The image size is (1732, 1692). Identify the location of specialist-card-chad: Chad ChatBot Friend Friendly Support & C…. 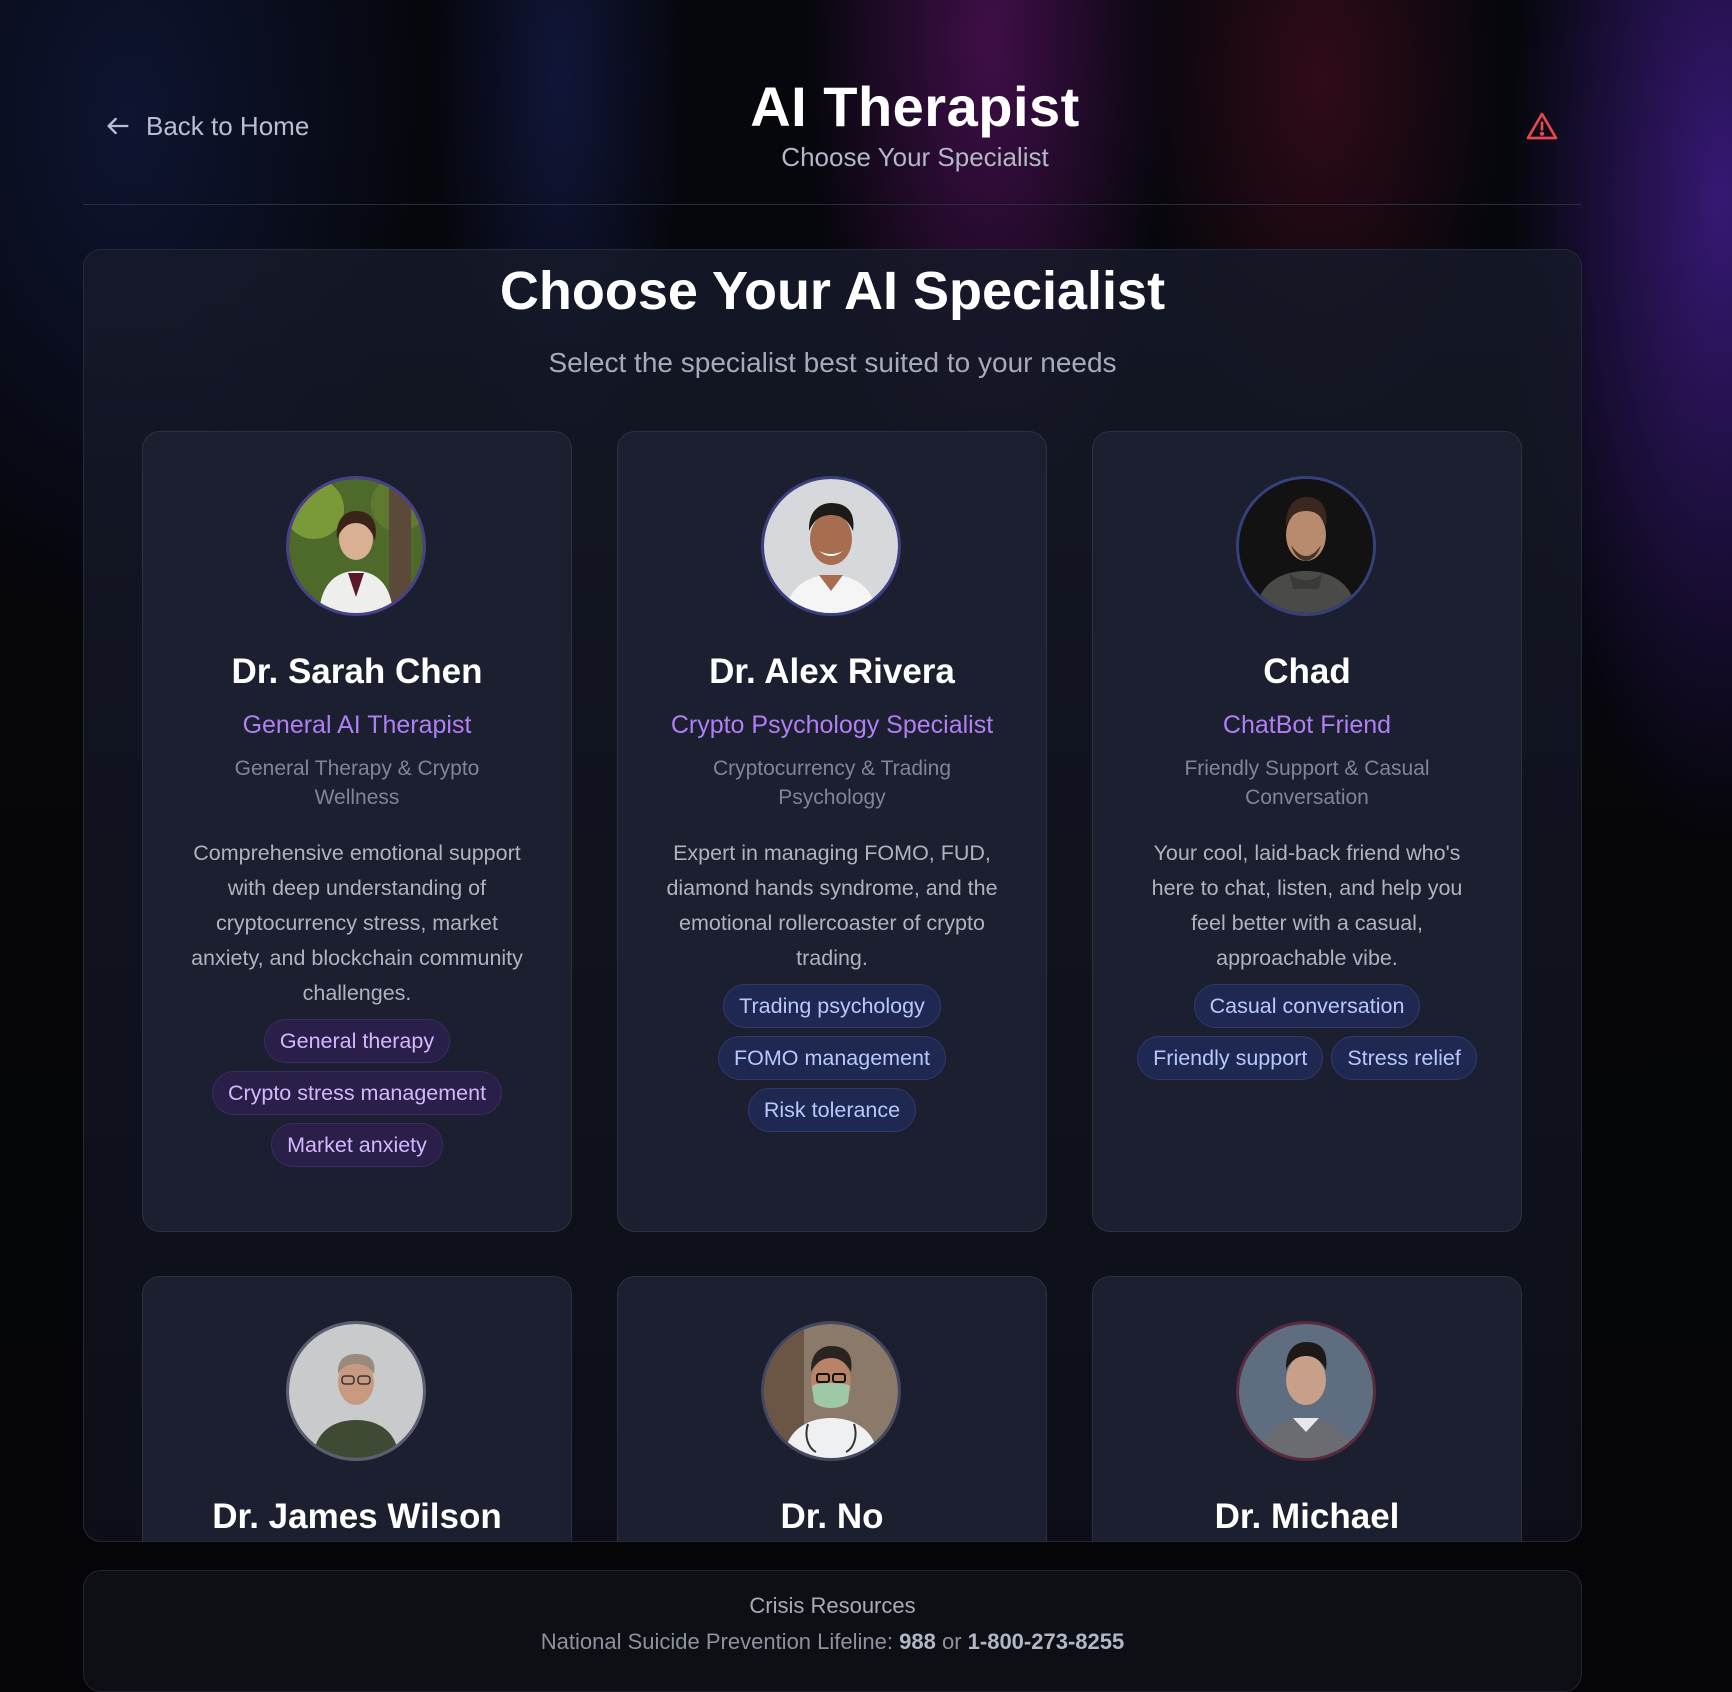
(1307, 831).